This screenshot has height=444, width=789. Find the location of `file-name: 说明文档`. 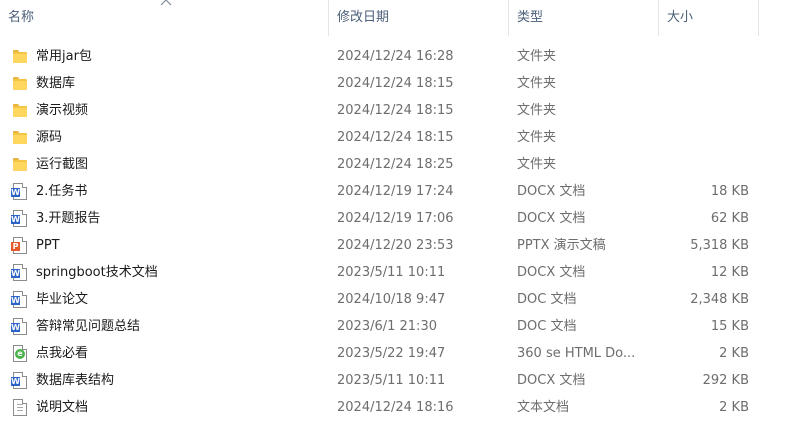

file-name: 说明文档 is located at coordinates (62, 407).